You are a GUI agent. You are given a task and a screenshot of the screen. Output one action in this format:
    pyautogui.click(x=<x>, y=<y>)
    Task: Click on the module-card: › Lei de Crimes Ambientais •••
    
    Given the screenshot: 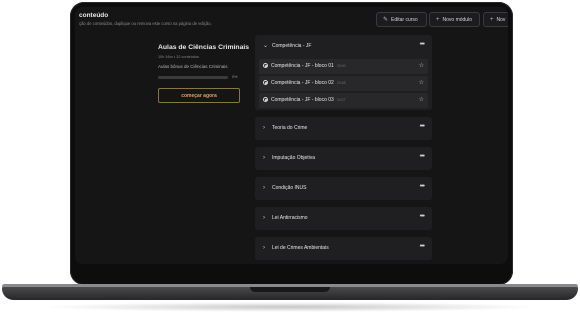 What is the action you would take?
    pyautogui.click(x=343, y=248)
    